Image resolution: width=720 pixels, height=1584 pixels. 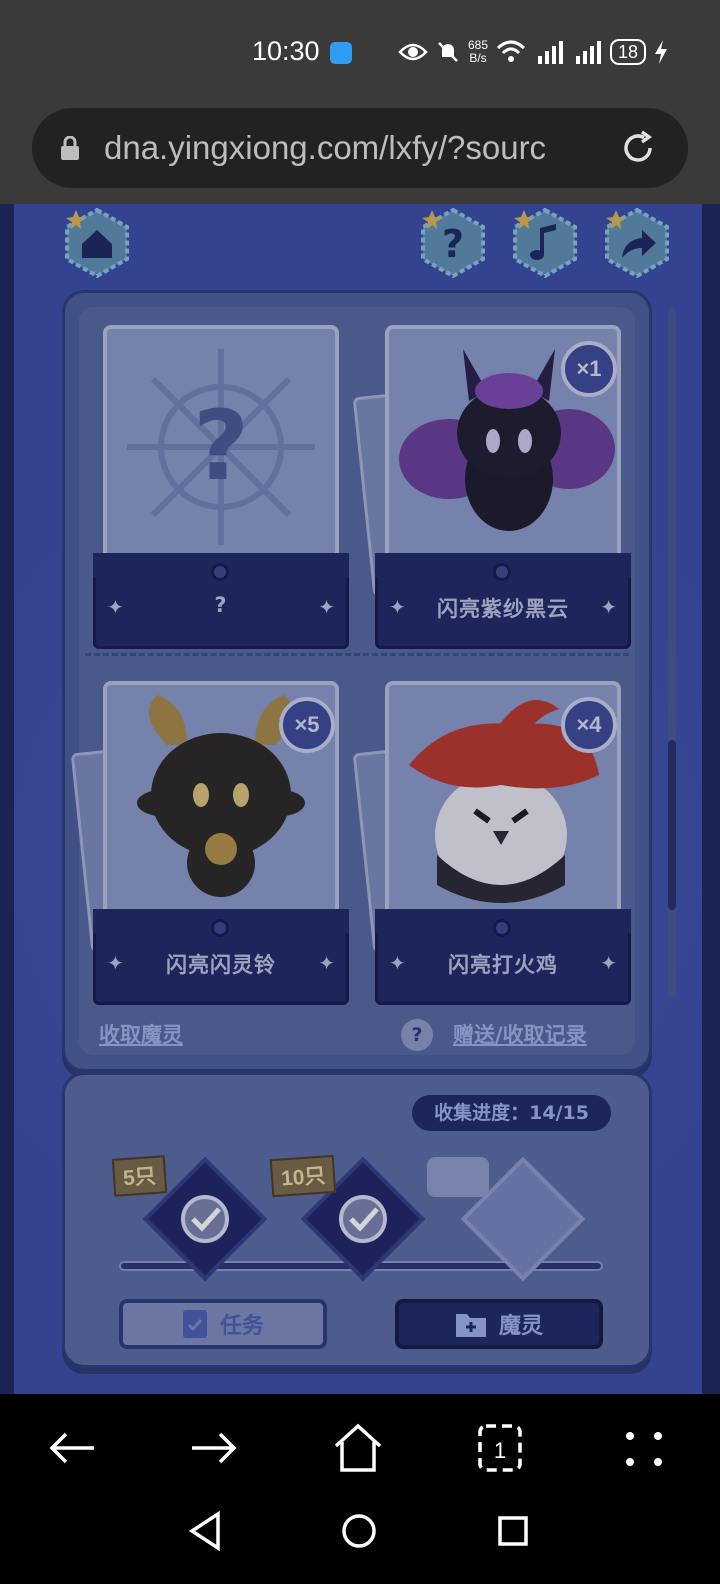 I want to click on milestone-tag-2: 10只, so click(x=303, y=1176).